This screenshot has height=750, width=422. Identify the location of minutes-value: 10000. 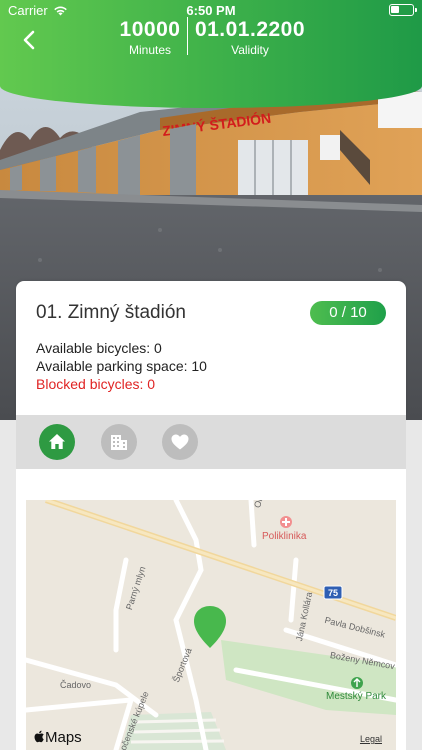
(150, 29).